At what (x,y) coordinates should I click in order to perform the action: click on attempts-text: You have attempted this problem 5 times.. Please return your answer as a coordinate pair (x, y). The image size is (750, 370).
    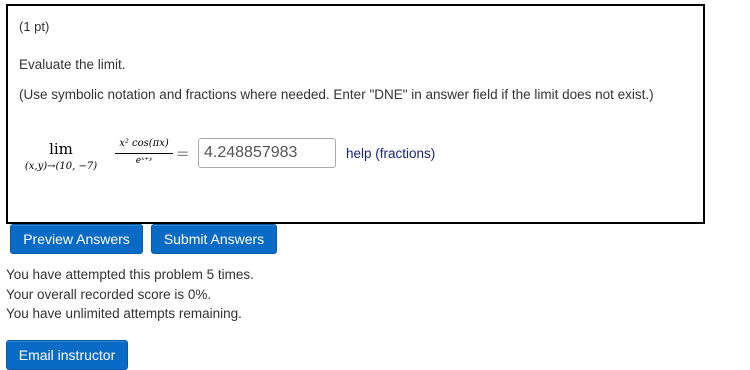
    Looking at the image, I should click on (130, 274).